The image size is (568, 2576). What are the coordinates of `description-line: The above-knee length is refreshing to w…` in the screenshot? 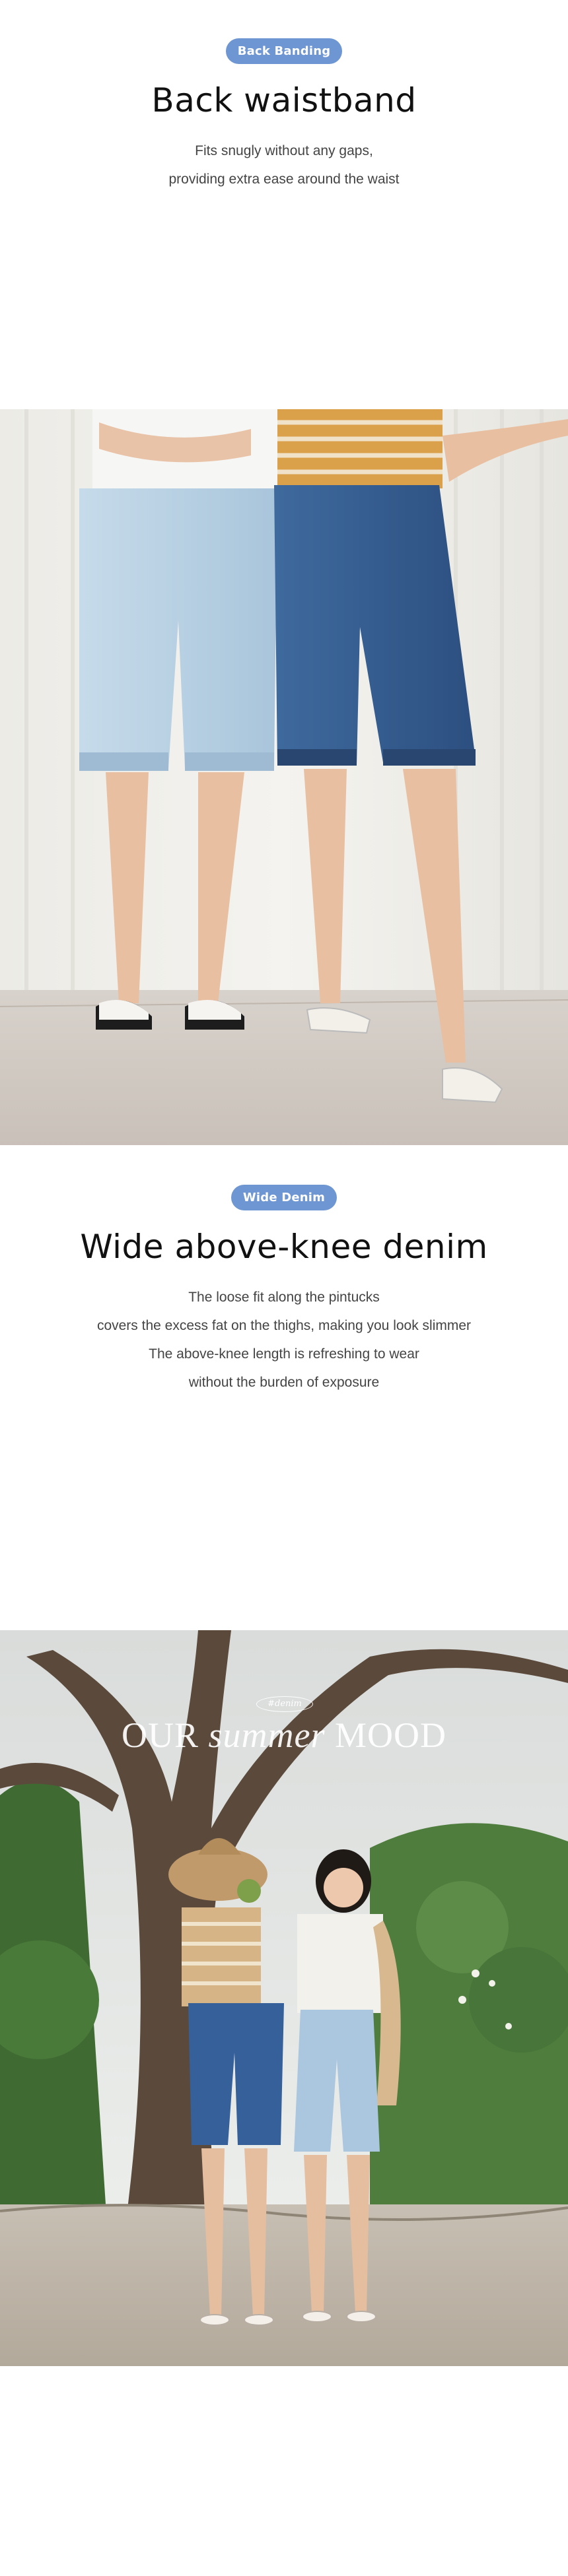 It's located at (284, 1354).